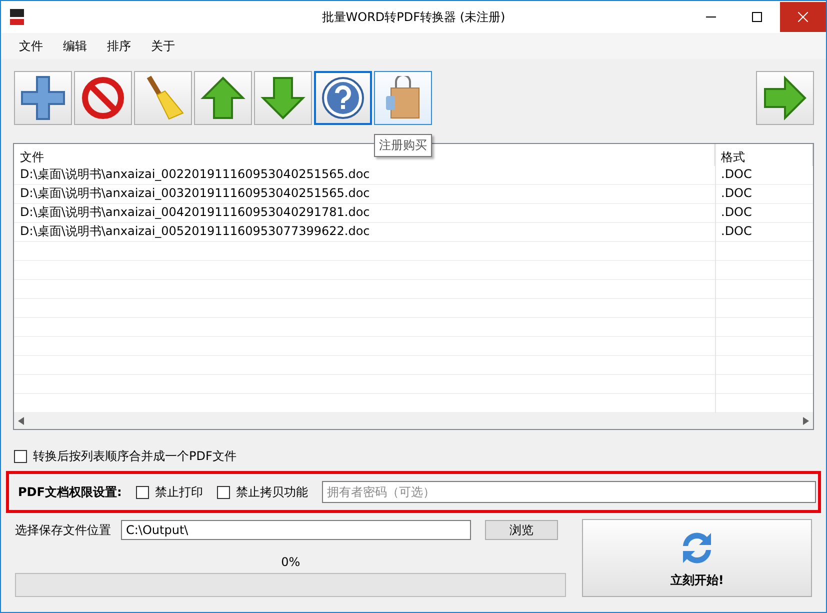 This screenshot has width=827, height=613. I want to click on tooltip: 注册购买, so click(403, 145).